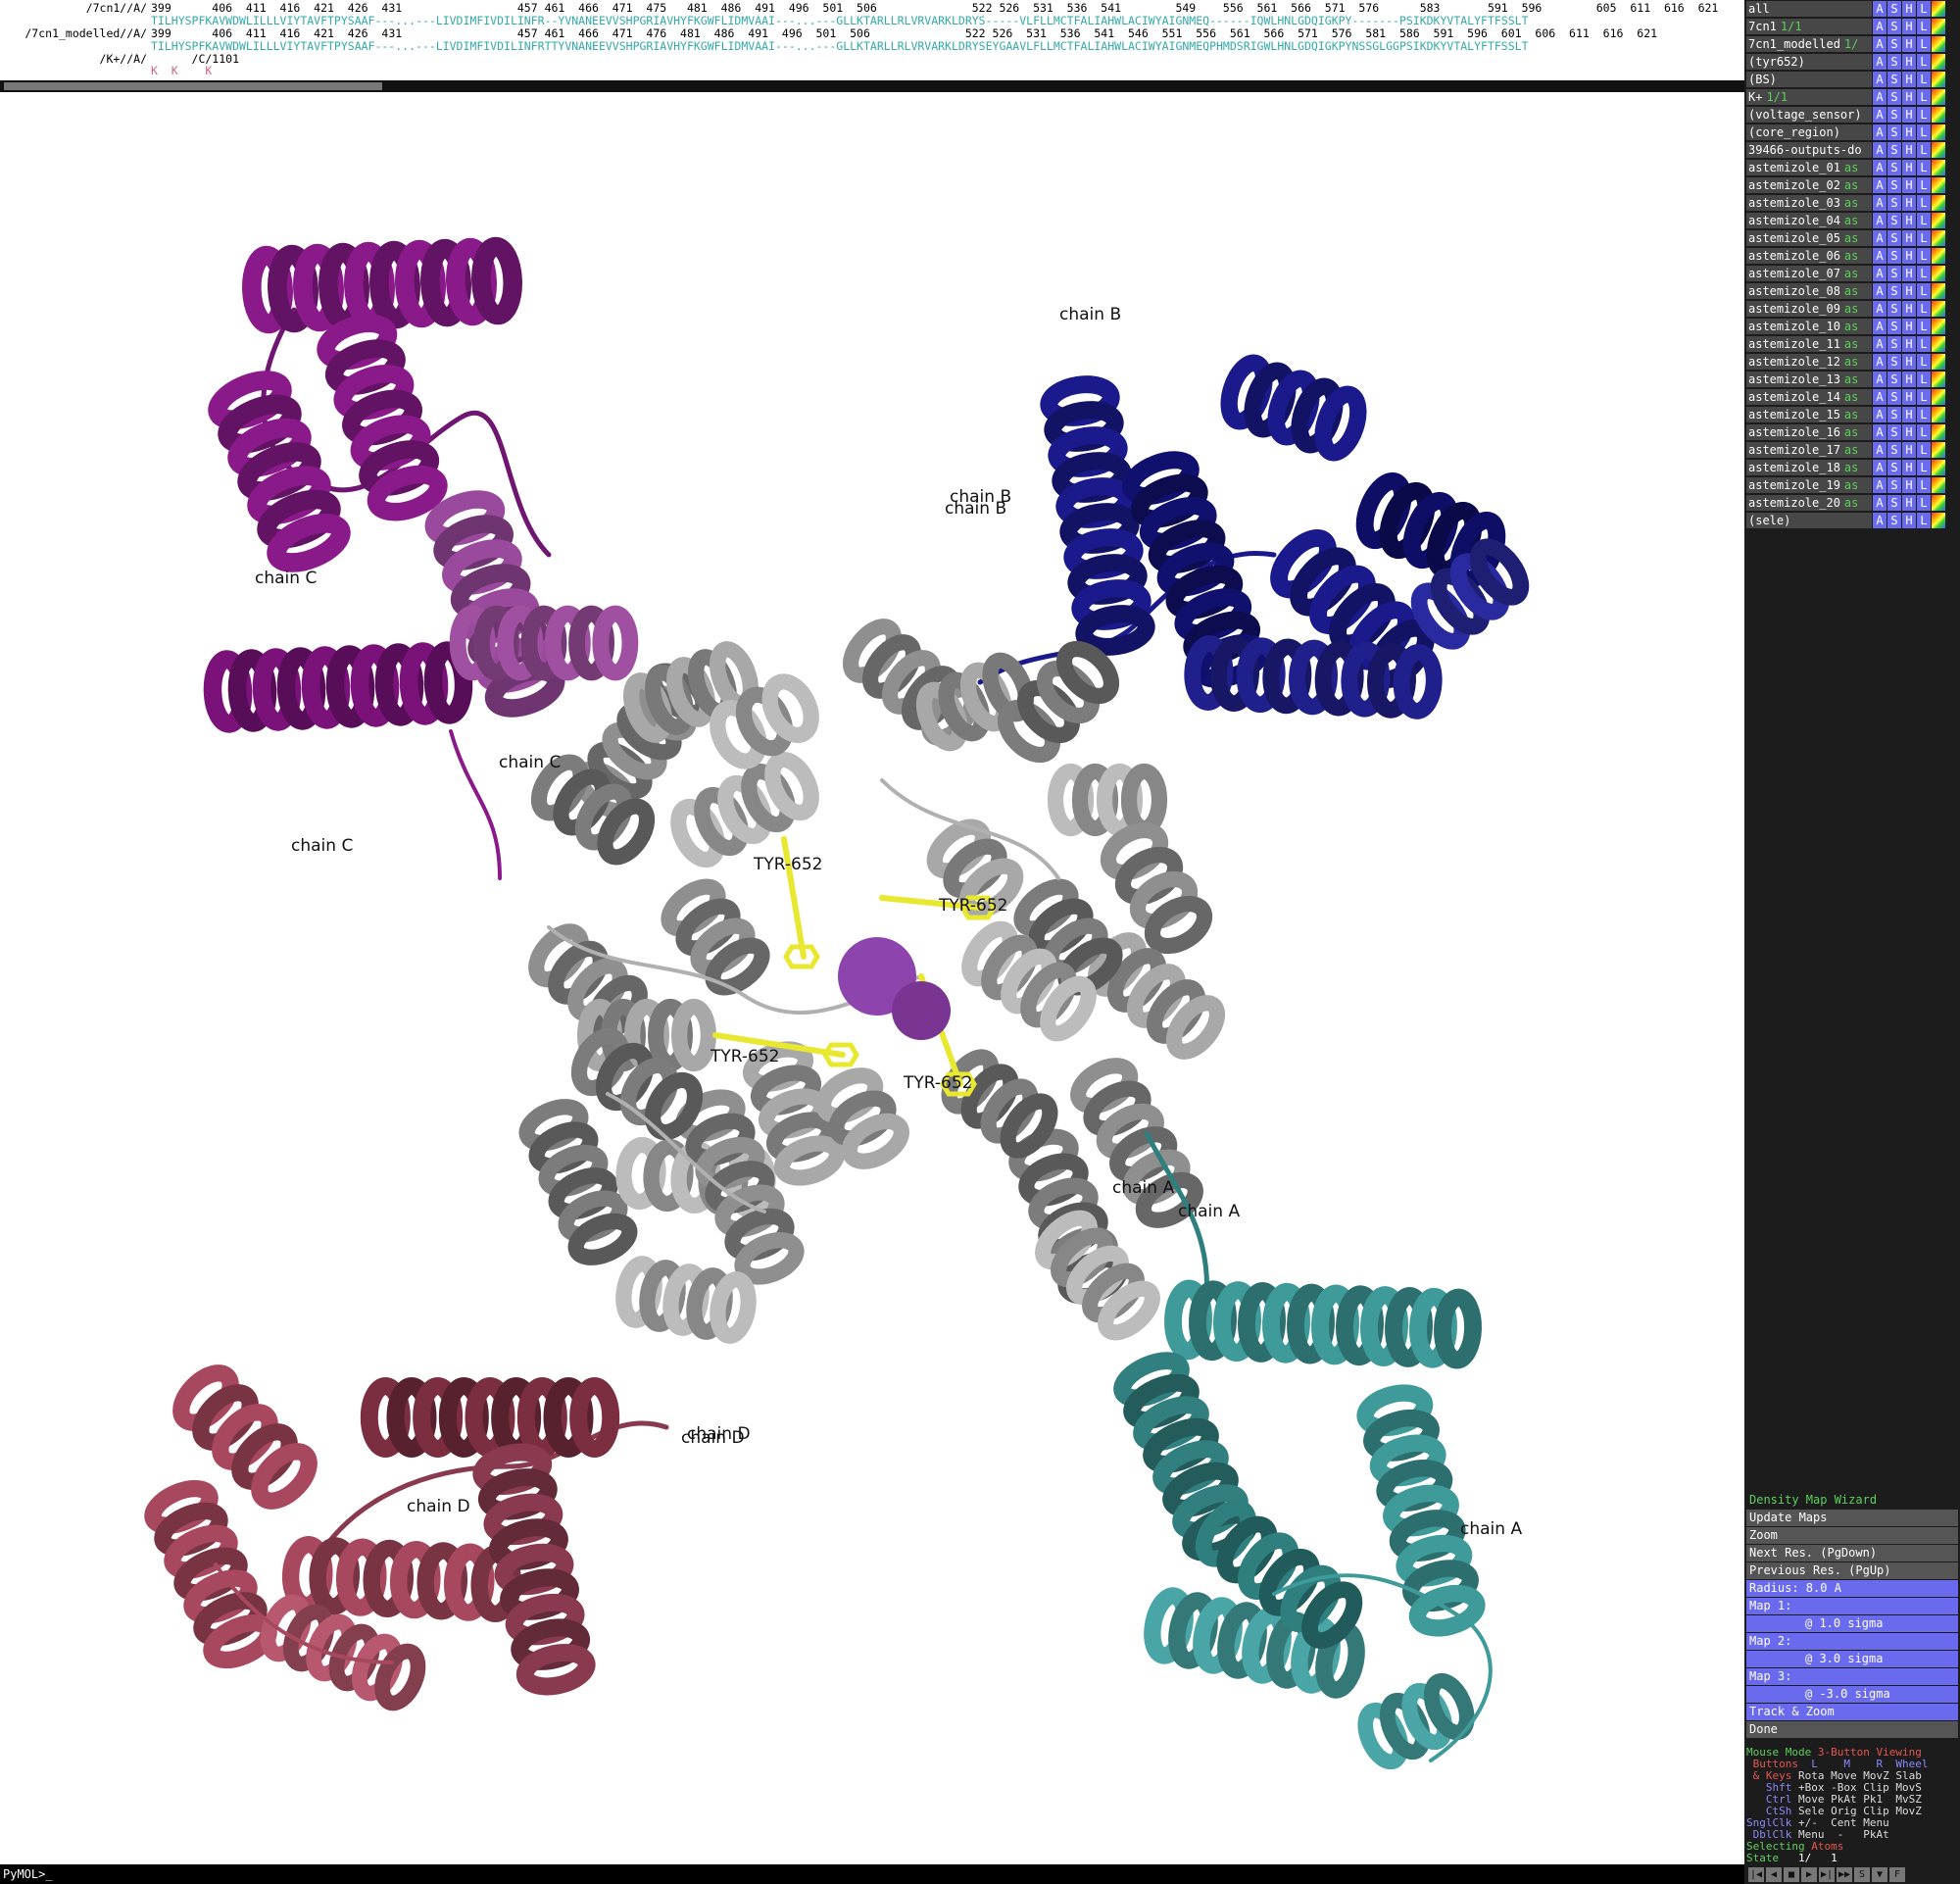 The image size is (1960, 1884). Describe the element at coordinates (1791, 1875) in the screenshot. I see `stop-icon: ■` at that location.